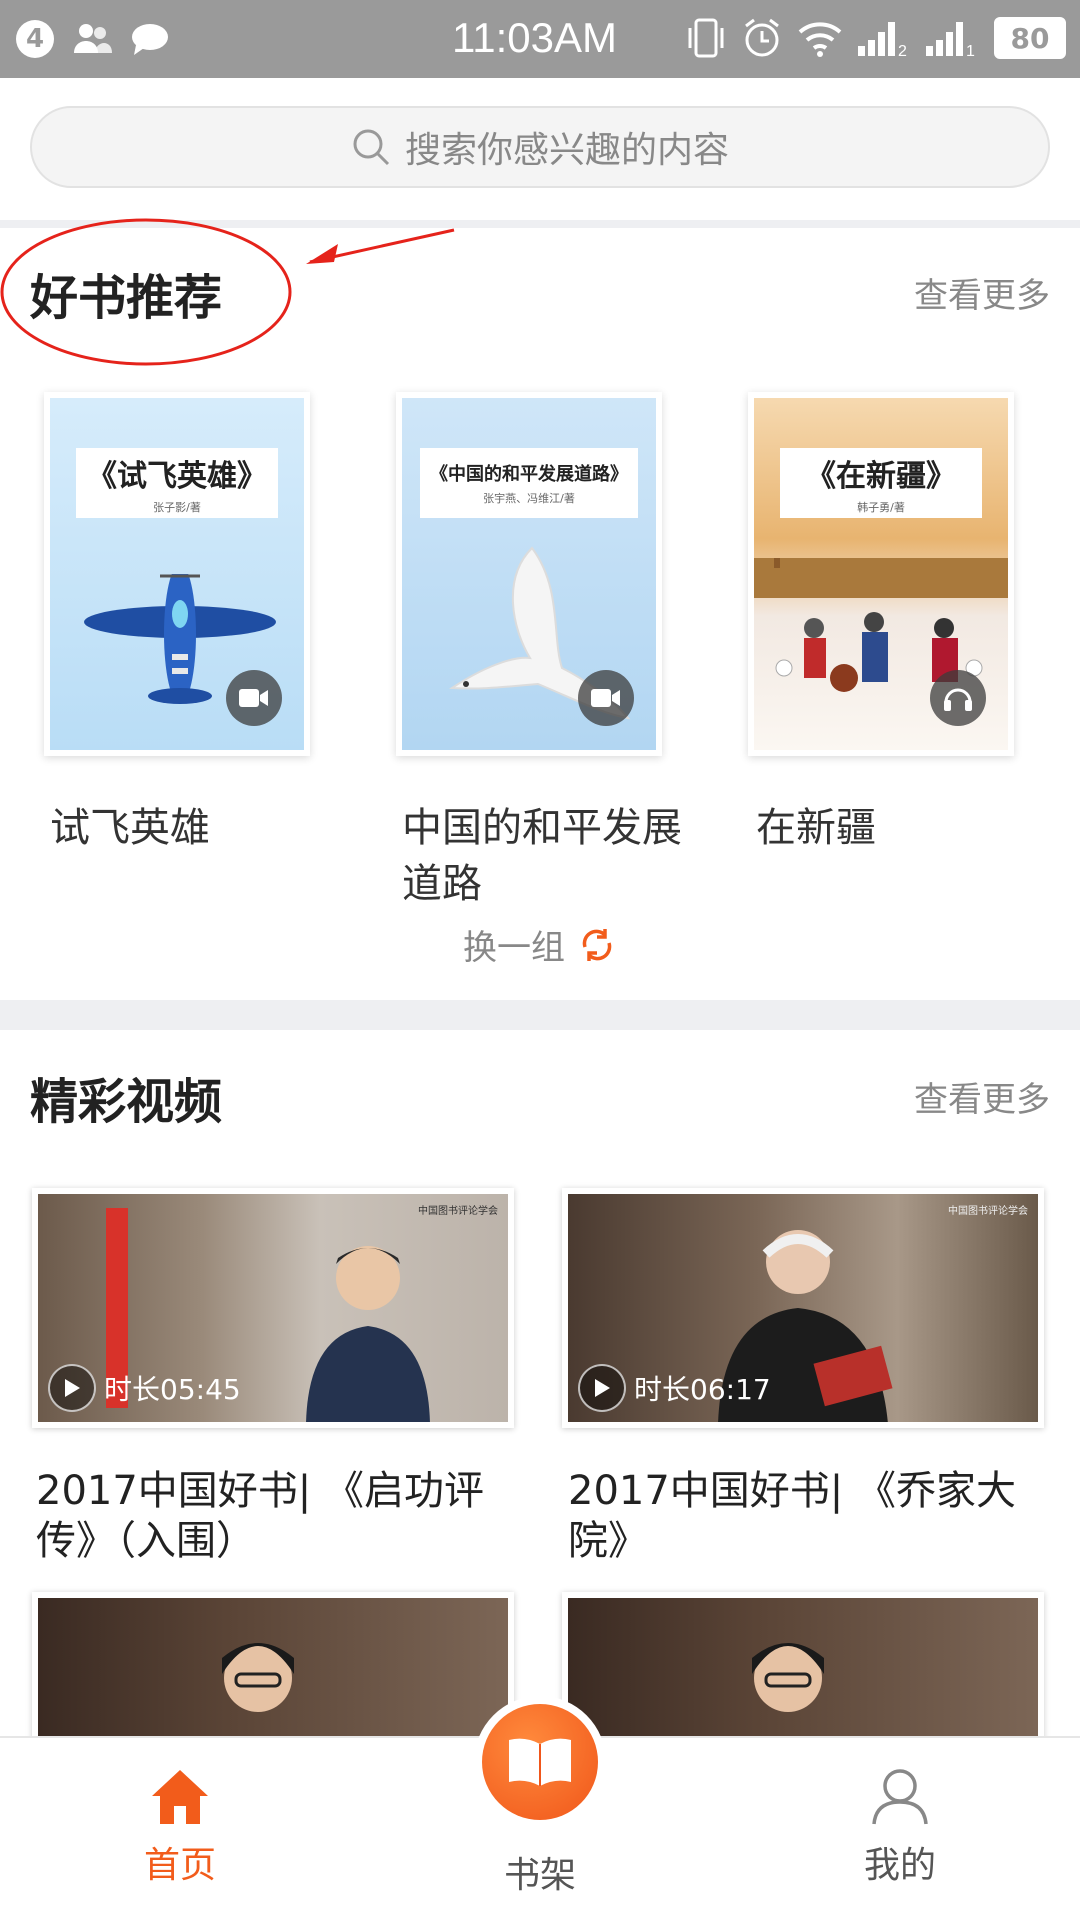 This screenshot has width=1080, height=1920. What do you see at coordinates (126, 1102) in the screenshot?
I see `videos-title: 精彩视频` at bounding box center [126, 1102].